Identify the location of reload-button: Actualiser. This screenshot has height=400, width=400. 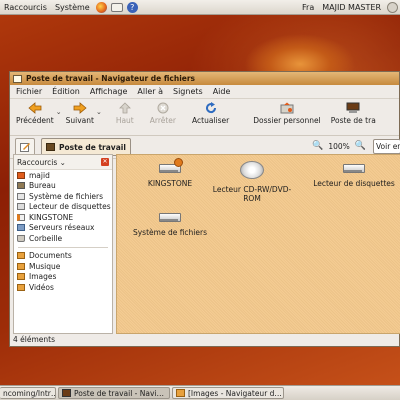
(210, 113).